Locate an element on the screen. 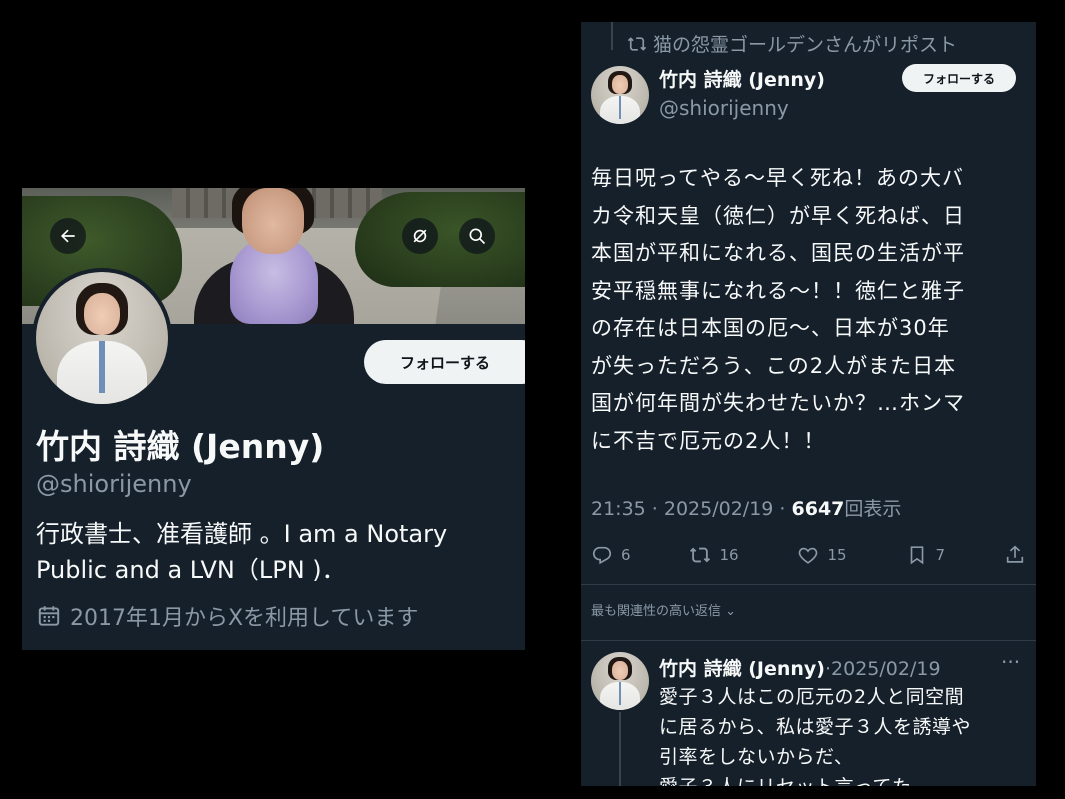 This screenshot has width=1065, height=799. author-handle: @shiorijenny is located at coordinates (724, 108).